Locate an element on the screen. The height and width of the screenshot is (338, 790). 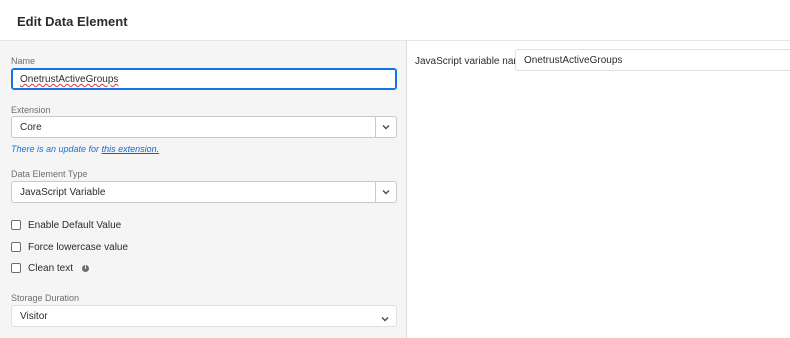
data-element-type-label: Data Element Type is located at coordinates (49, 174).